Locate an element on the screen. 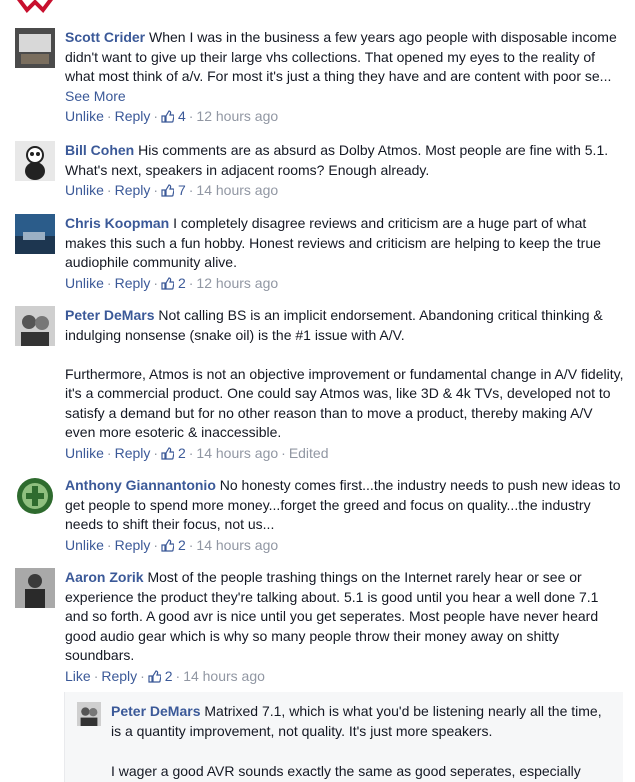  like-count-value: 7 is located at coordinates (181, 190).